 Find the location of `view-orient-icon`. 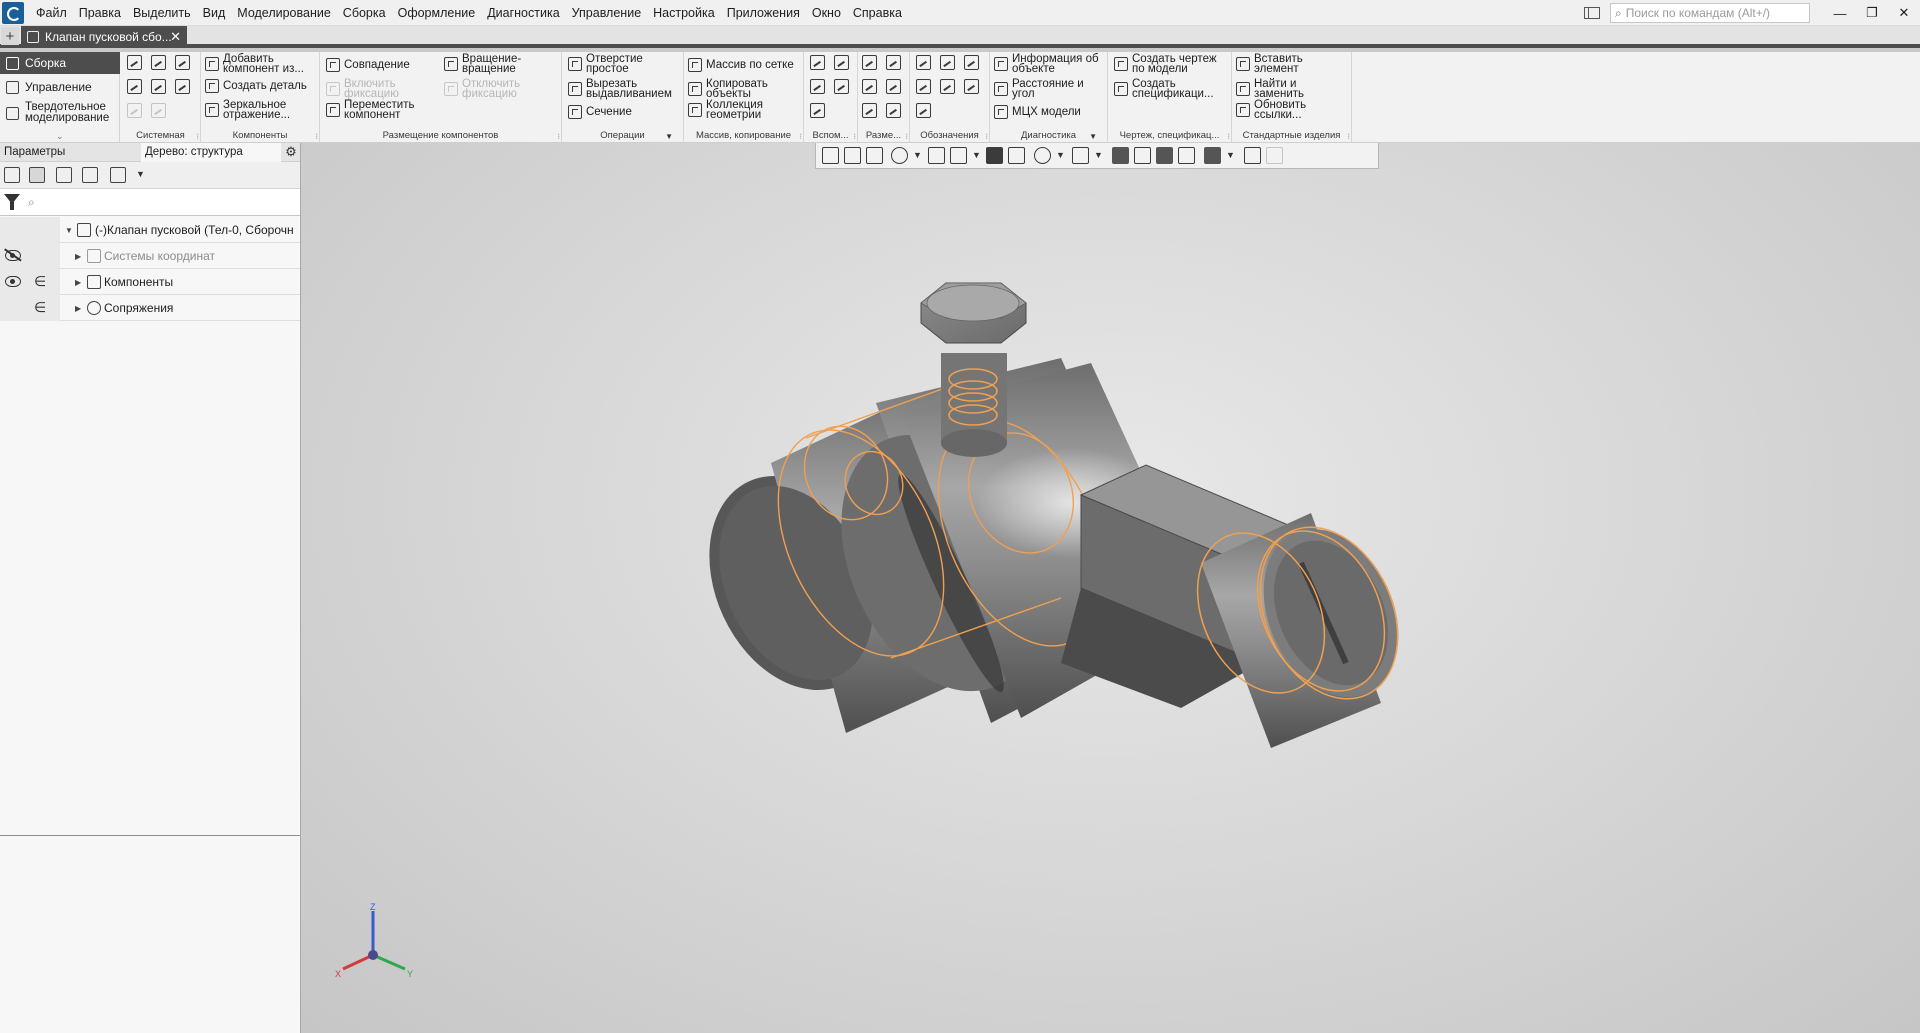

view-orient-icon is located at coordinates (830, 155).